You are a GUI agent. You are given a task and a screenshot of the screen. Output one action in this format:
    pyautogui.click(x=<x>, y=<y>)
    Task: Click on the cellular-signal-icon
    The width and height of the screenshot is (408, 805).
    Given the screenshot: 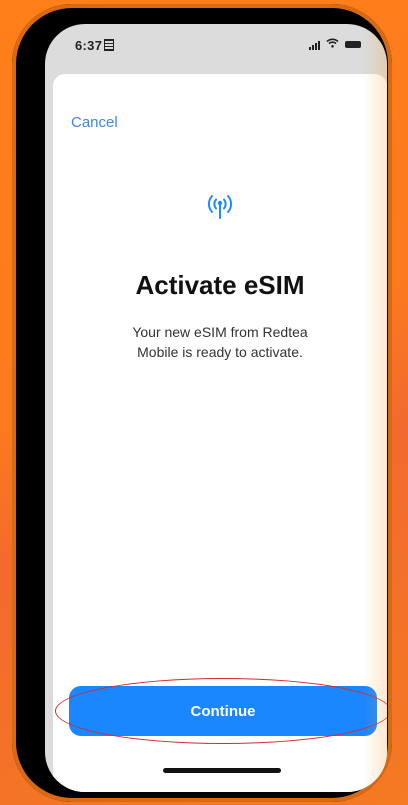 What is the action you would take?
    pyautogui.click(x=314, y=45)
    